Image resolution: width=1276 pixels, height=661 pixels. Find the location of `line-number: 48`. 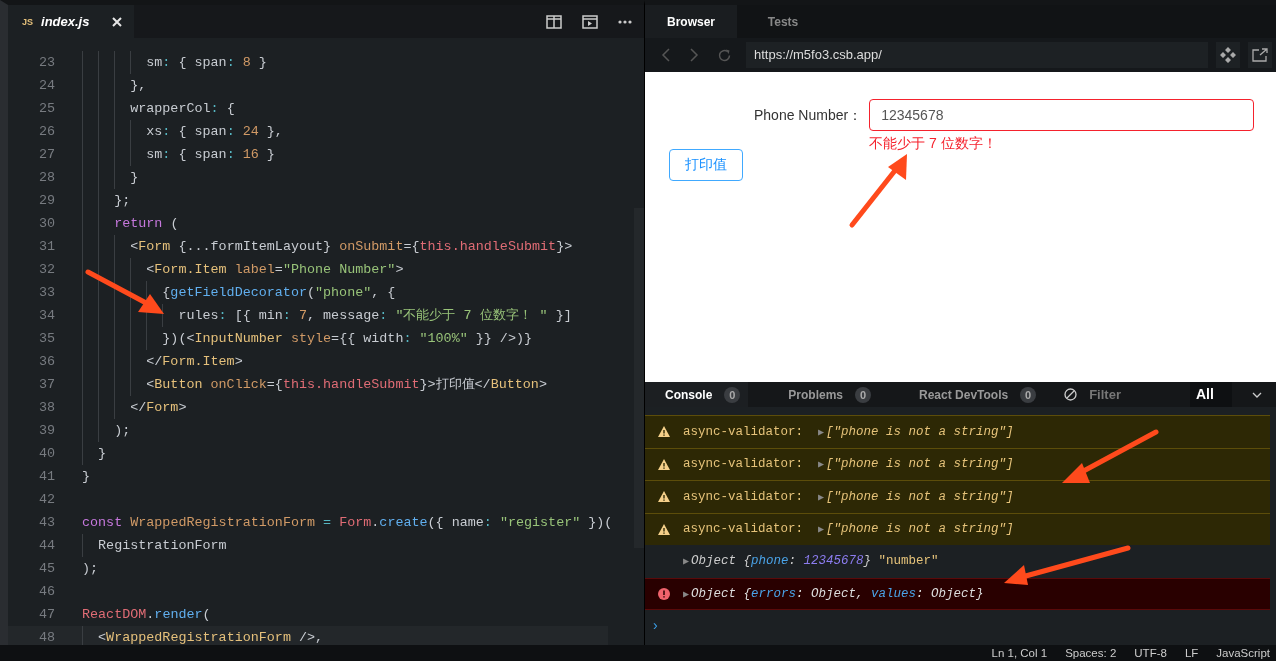

line-number: 48 is located at coordinates (46, 636).